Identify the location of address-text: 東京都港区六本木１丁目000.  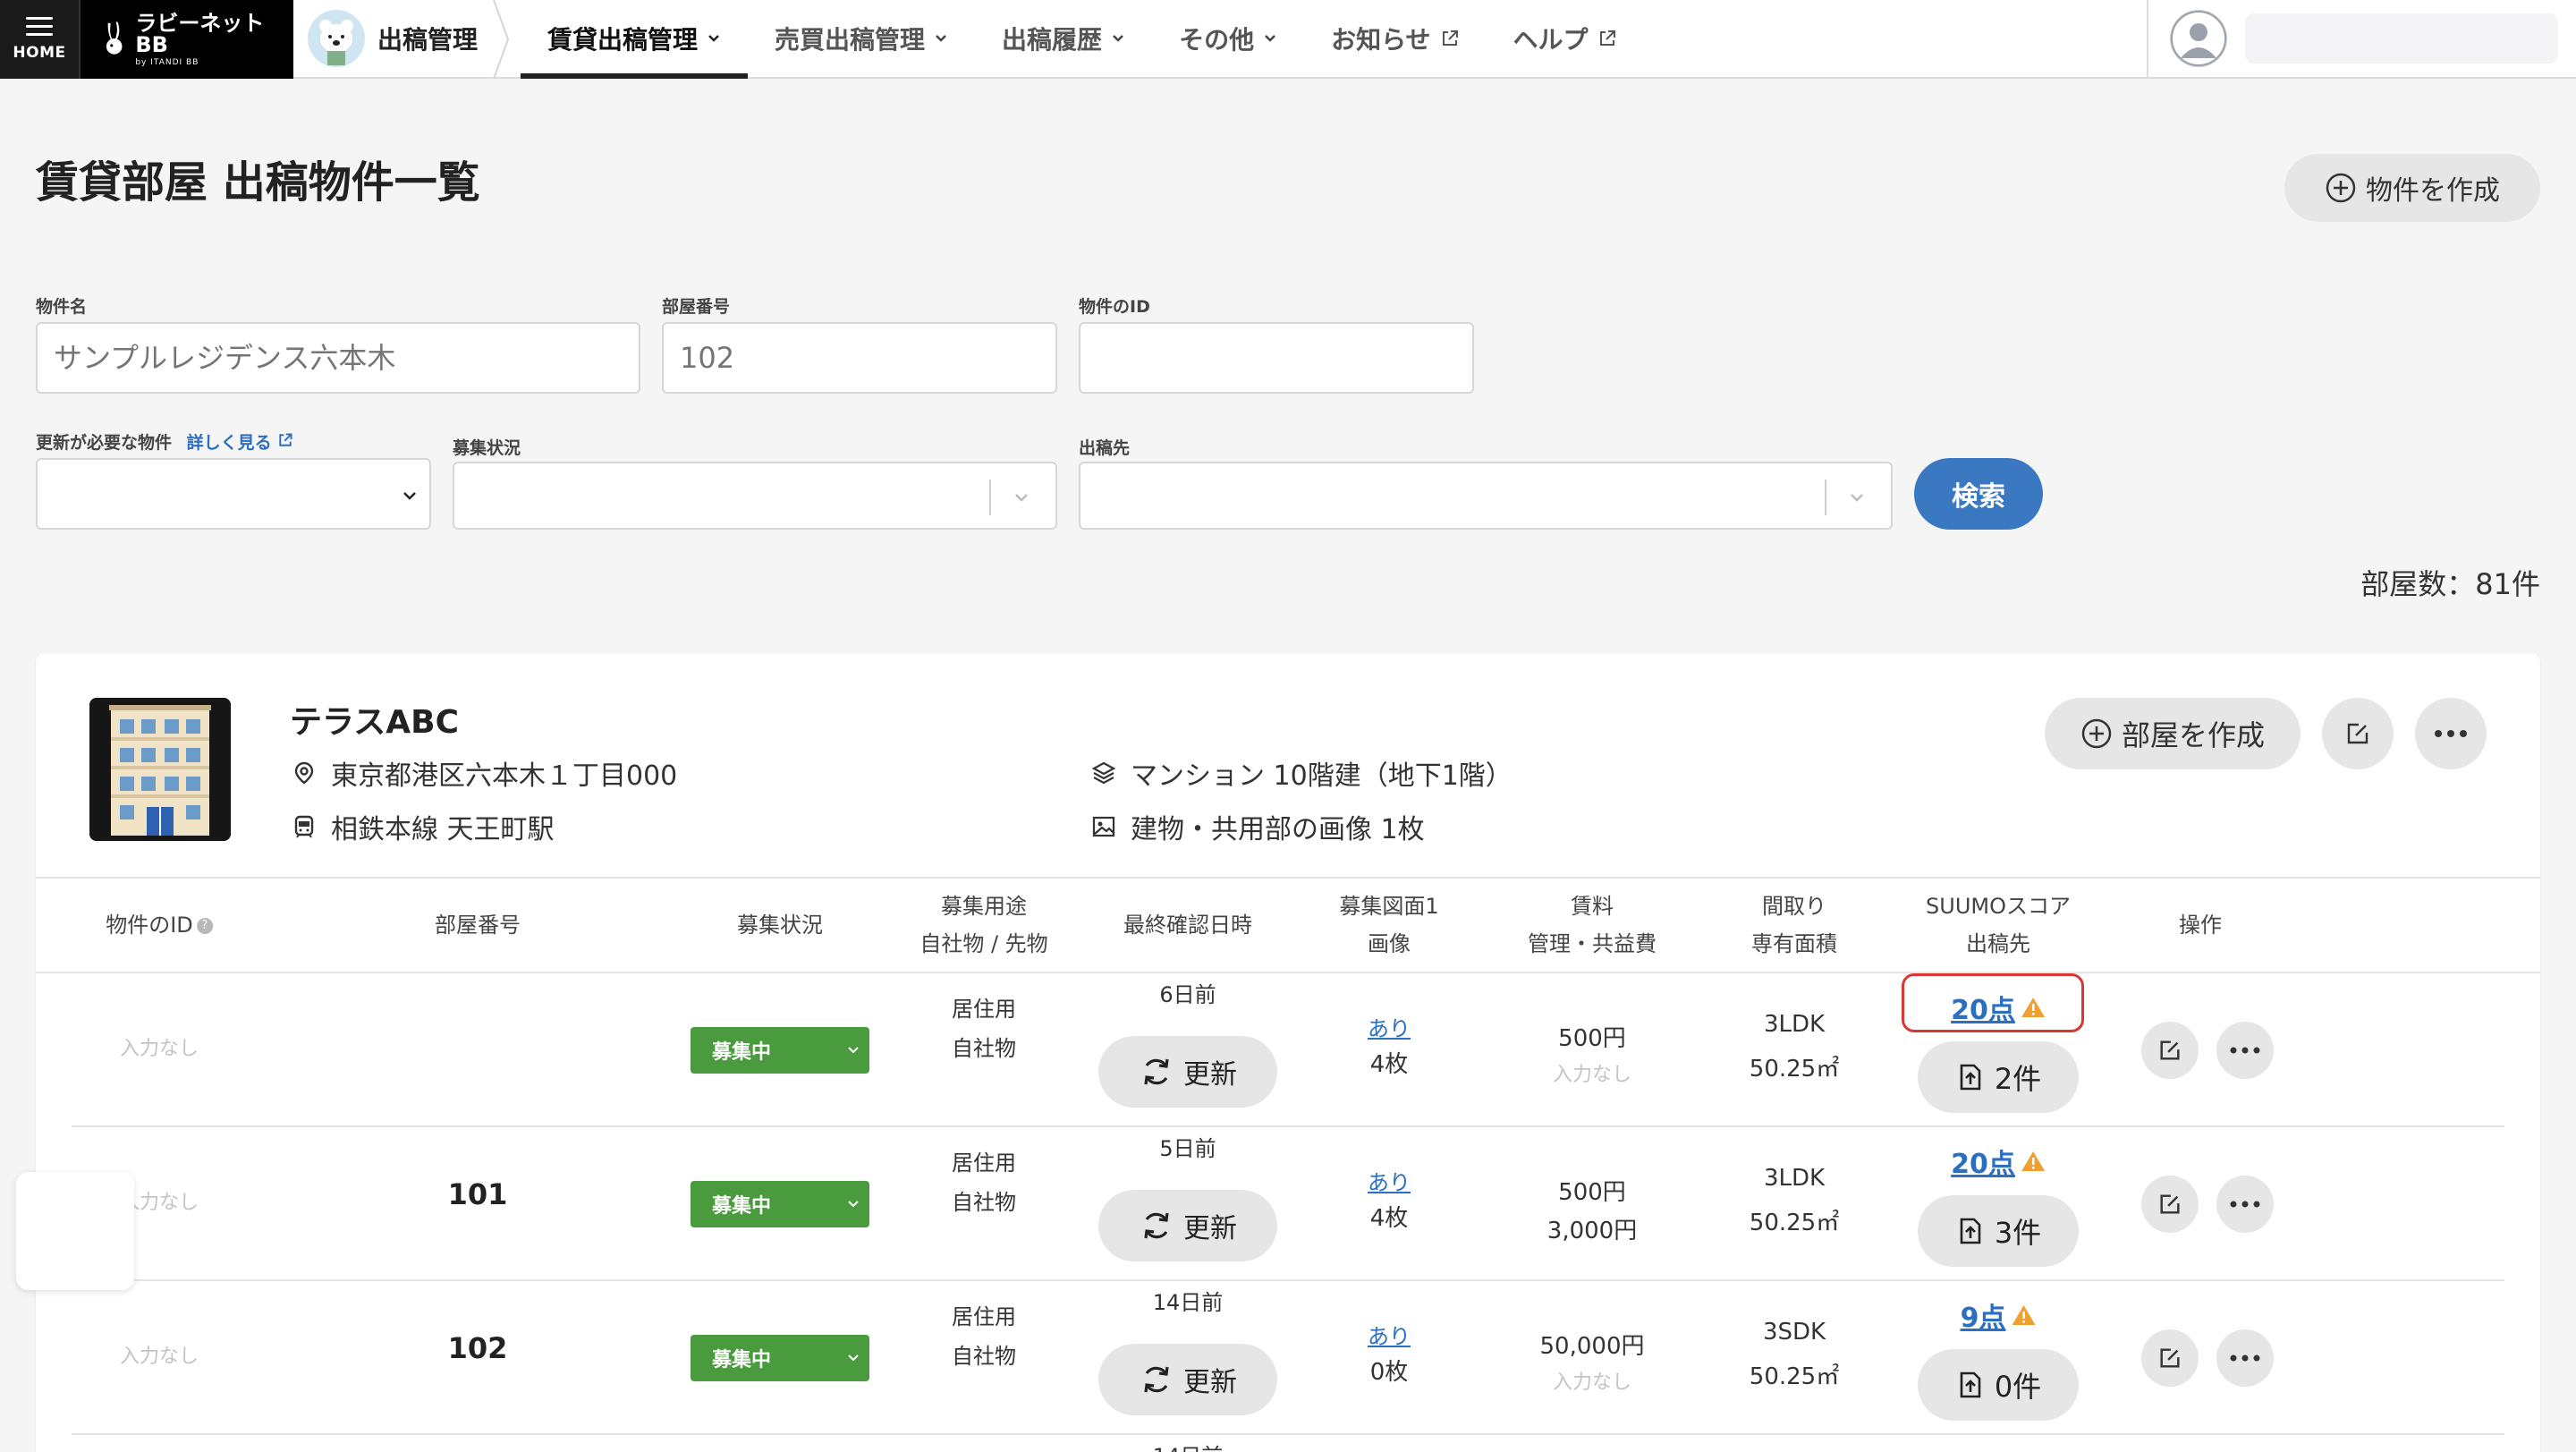
(504, 776).